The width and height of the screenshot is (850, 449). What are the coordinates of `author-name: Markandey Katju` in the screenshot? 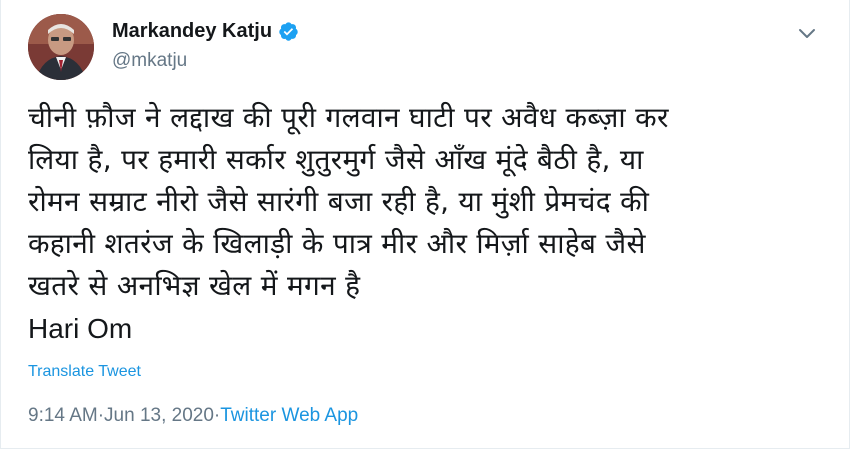 It's located at (192, 31).